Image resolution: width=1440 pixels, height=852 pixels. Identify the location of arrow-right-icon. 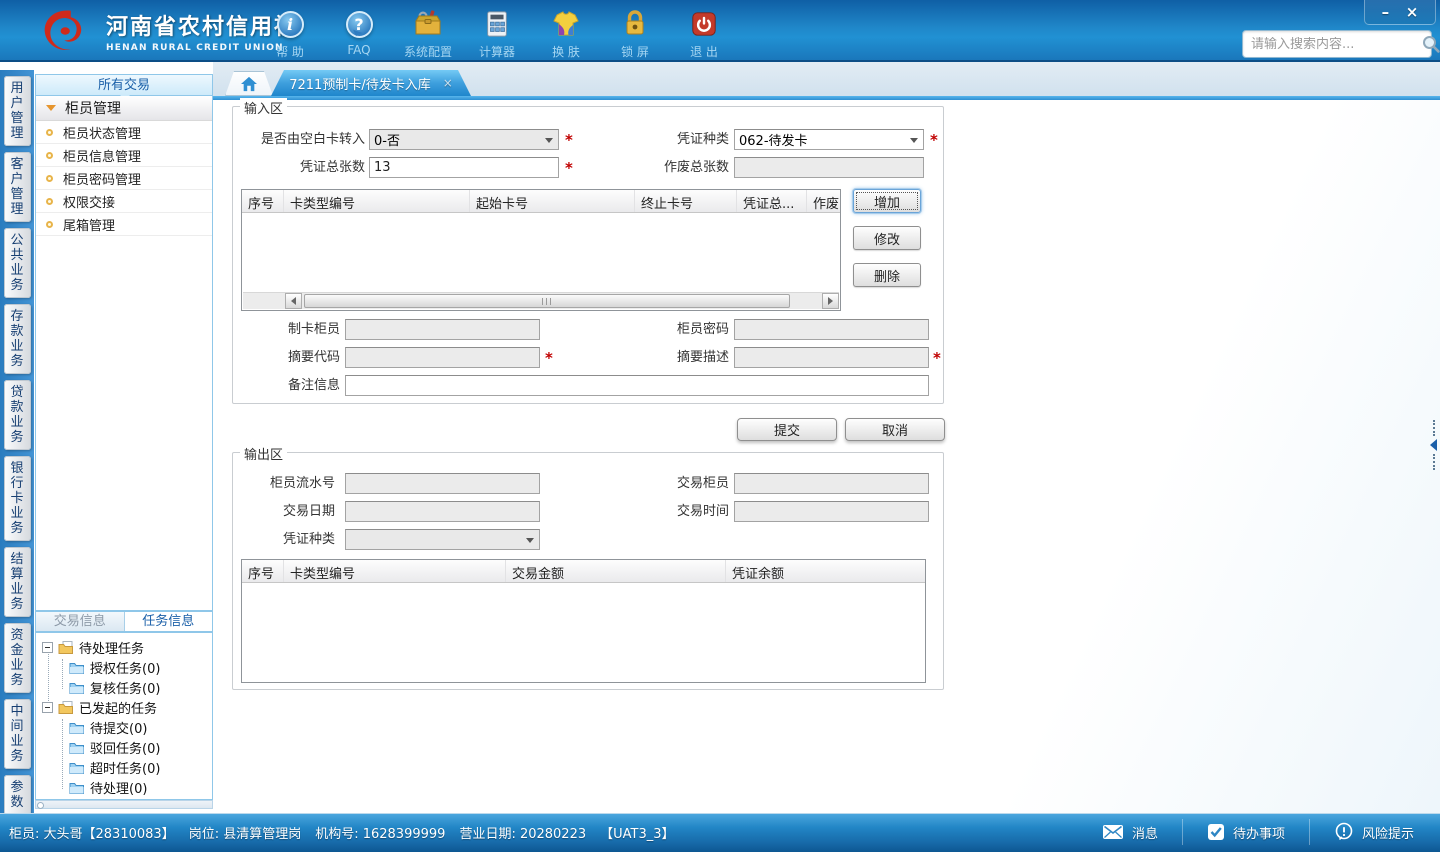
(830, 301).